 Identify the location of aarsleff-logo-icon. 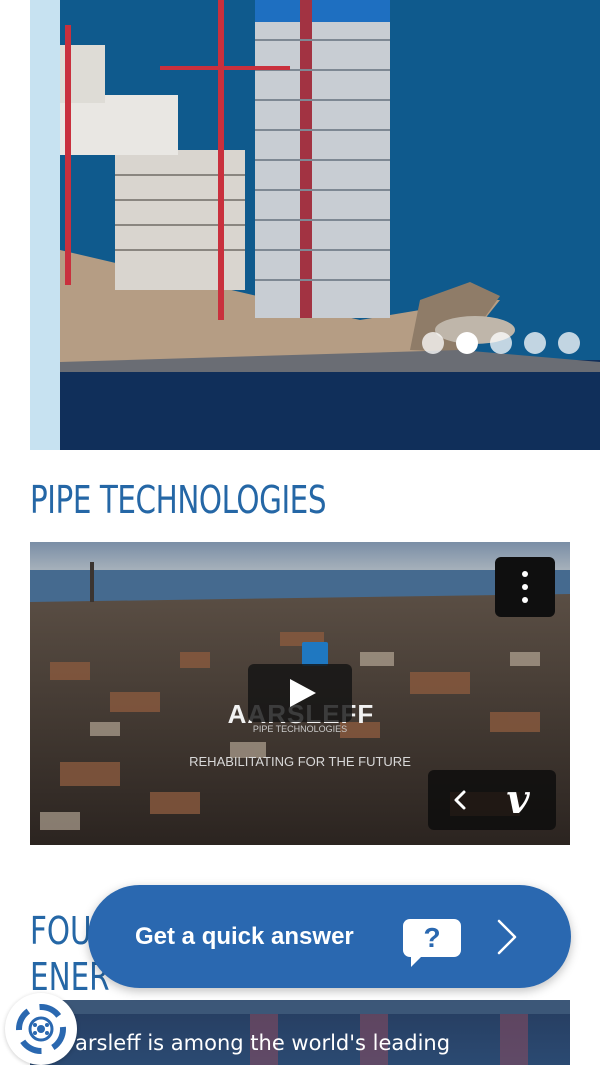
(315, 654).